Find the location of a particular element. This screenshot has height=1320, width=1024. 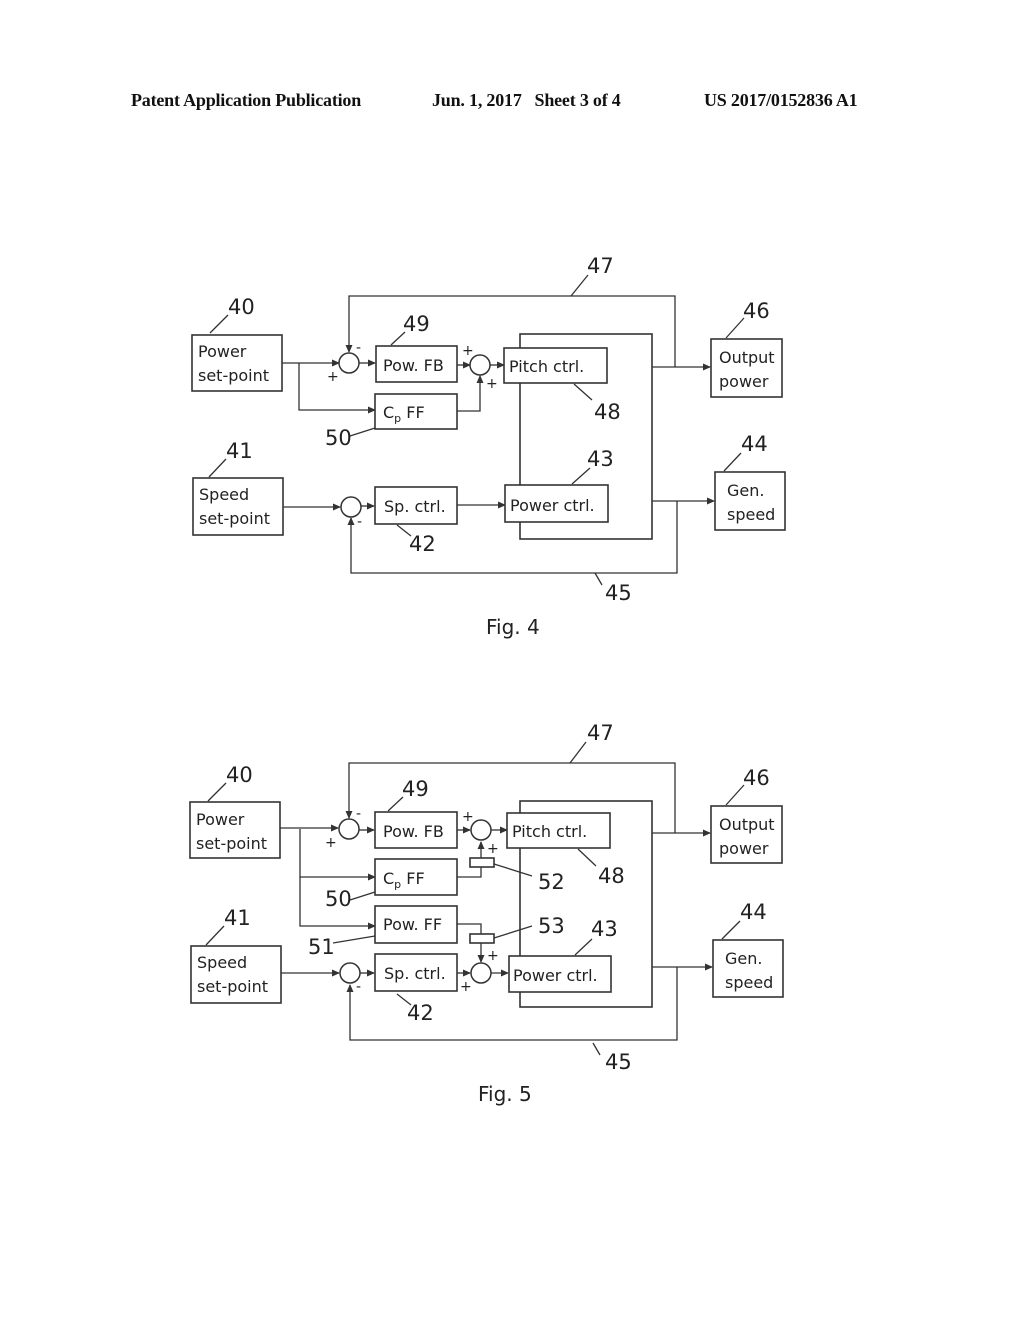

pow-ff-block: Pow. FF is located at coordinates (416, 924).